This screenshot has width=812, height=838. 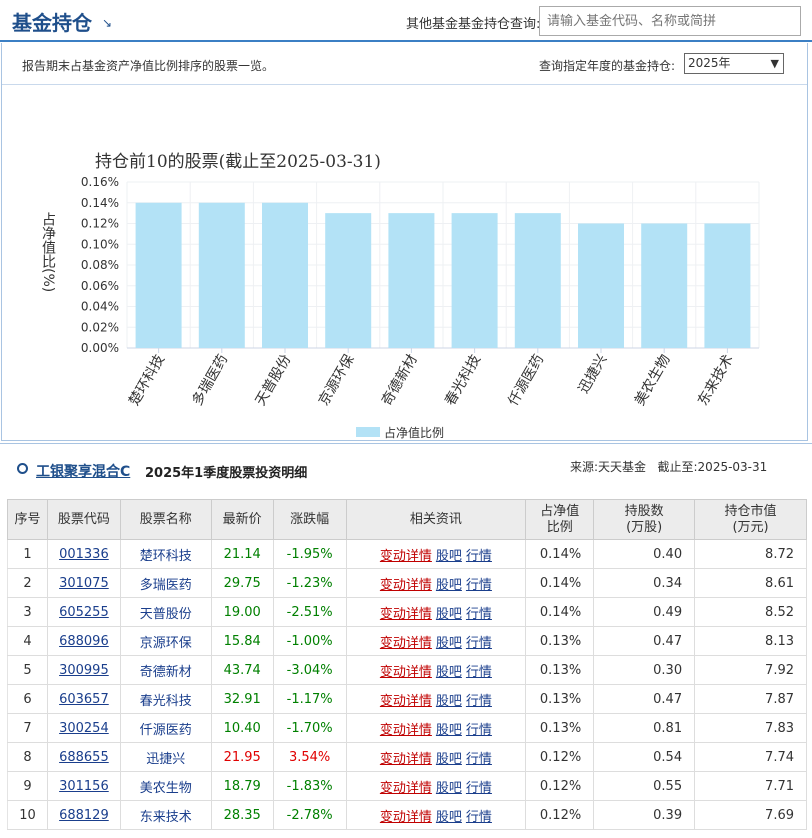 What do you see at coordinates (242, 786) in the screenshot?
I see `latest-price: 18.79` at bounding box center [242, 786].